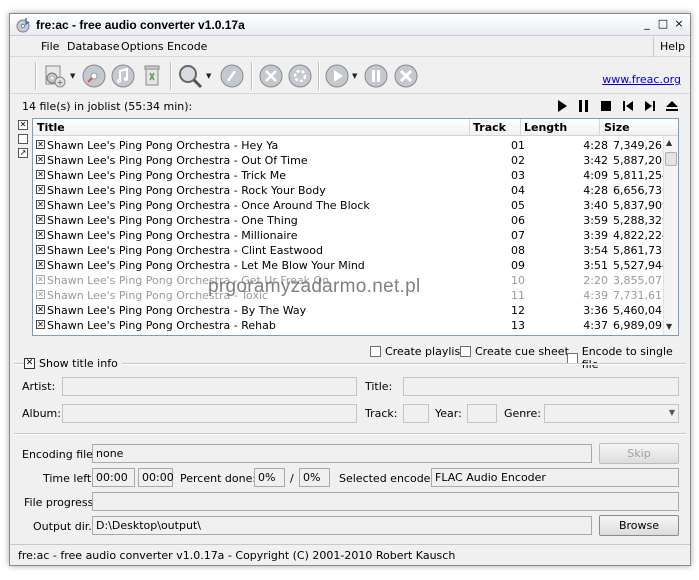 The width and height of the screenshot is (699, 580). Describe the element at coordinates (672, 46) in the screenshot. I see `menu-help: Help` at that location.